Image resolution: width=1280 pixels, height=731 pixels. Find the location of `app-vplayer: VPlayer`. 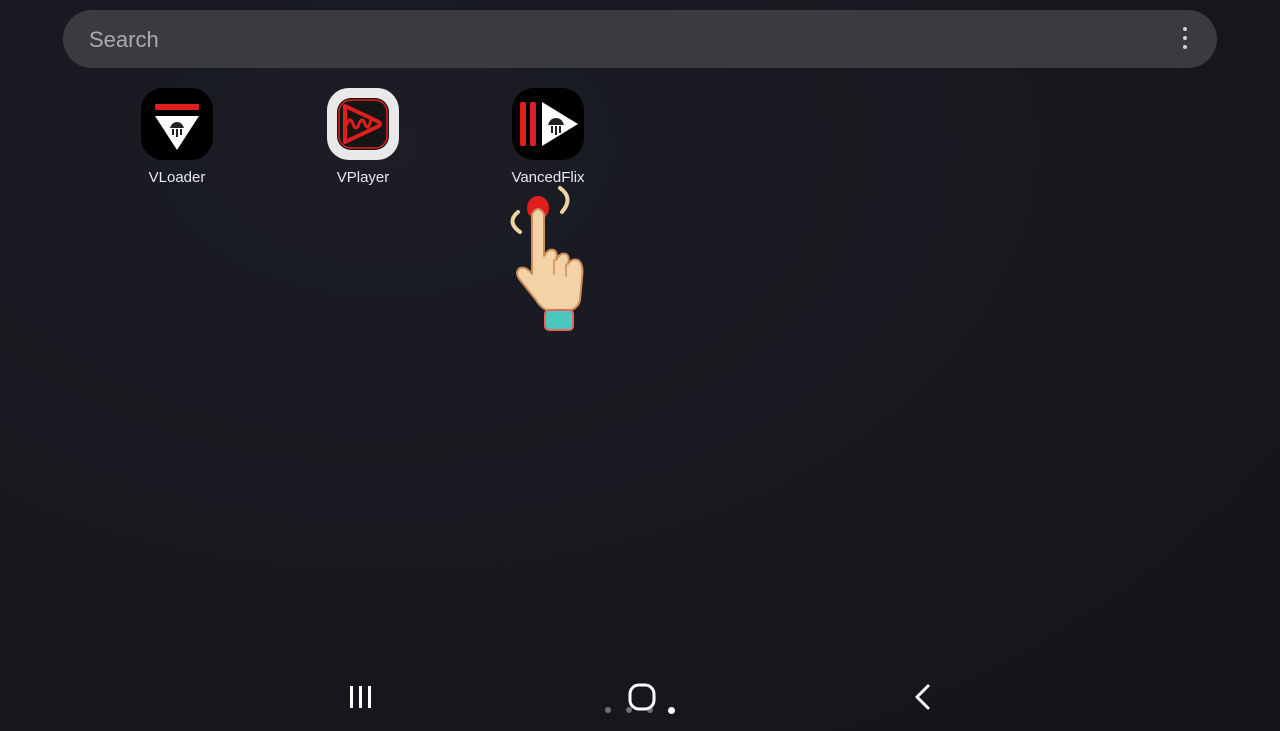

app-vplayer: VPlayer is located at coordinates (363, 140).